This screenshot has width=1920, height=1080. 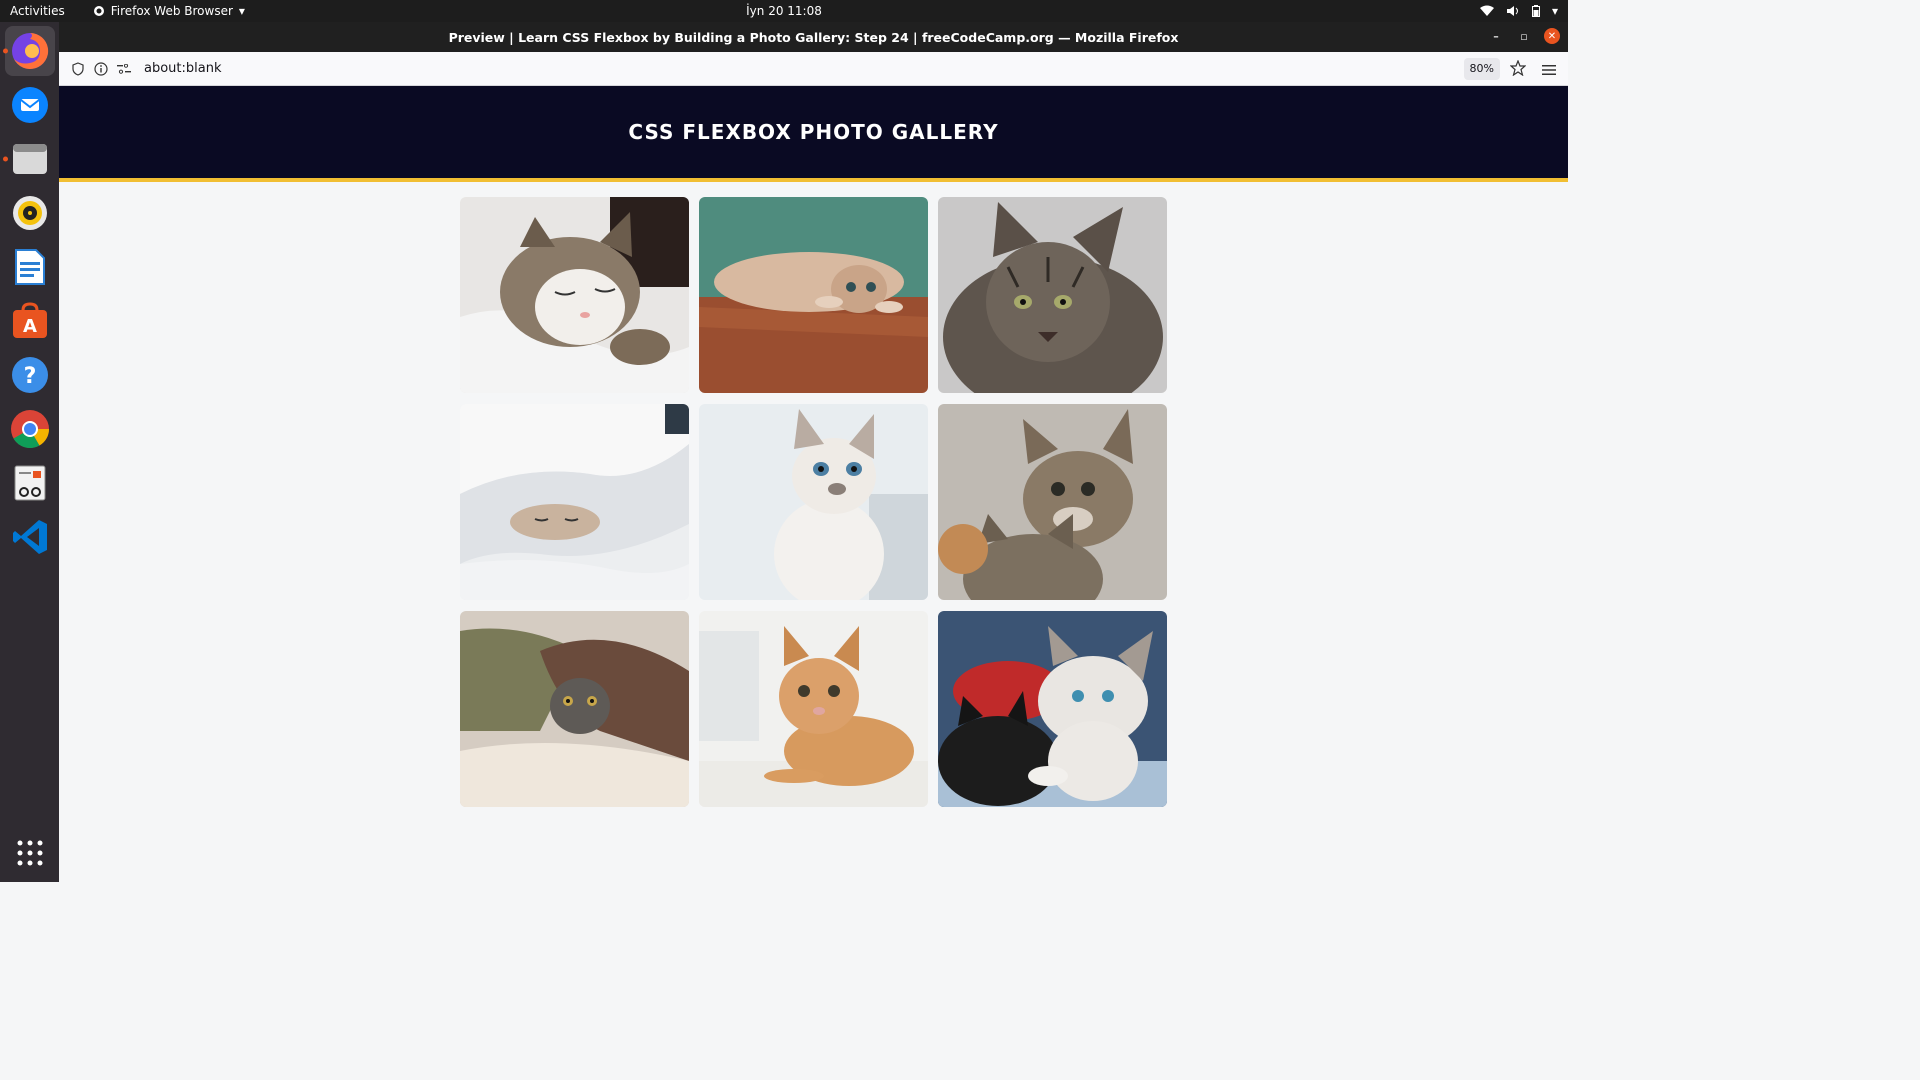 I want to click on dock-vscode, so click(x=30, y=537).